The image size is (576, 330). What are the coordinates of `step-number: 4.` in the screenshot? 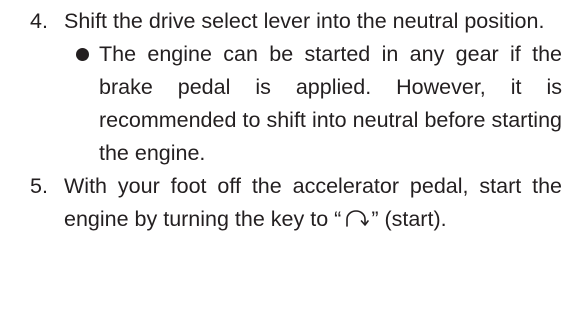 It's located at (39, 21).